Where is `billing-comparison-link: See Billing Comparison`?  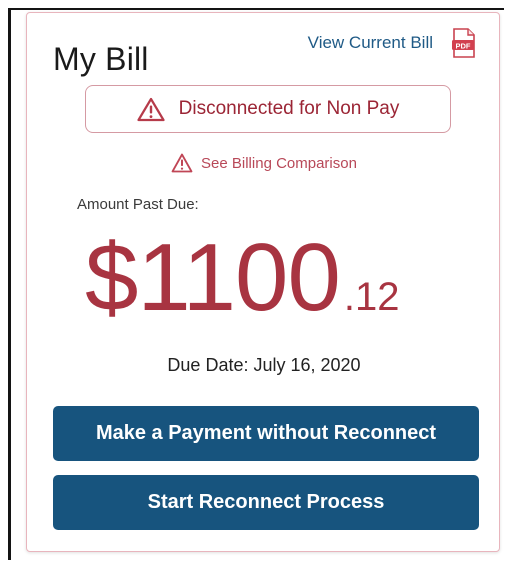
billing-comparison-link: See Billing Comparison is located at coordinates (264, 163).